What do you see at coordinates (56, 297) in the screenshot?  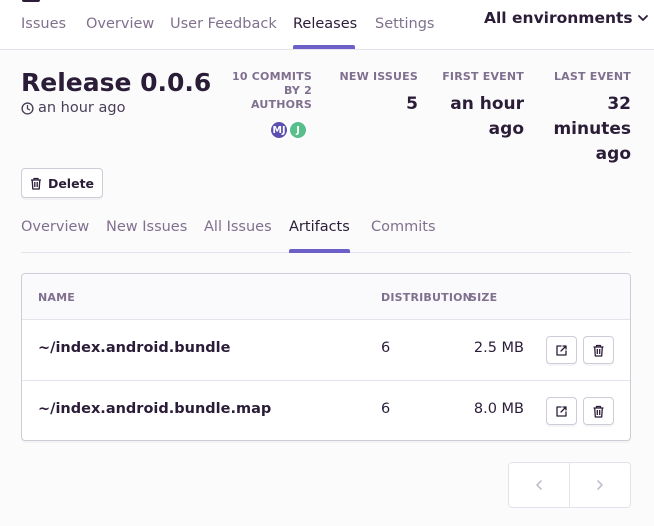 I see `column-header-name: NAME` at bounding box center [56, 297].